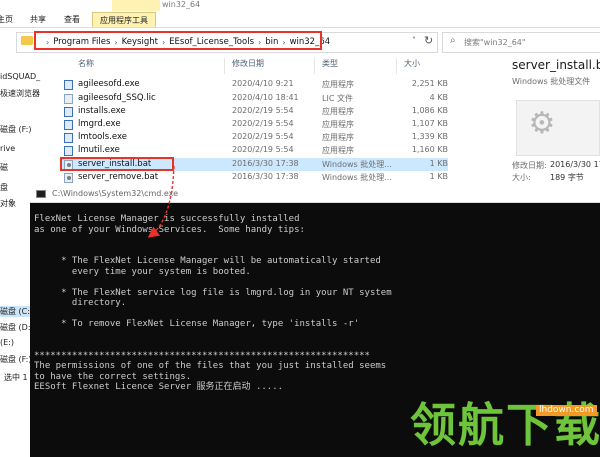 The width and height of the screenshot is (600, 457). What do you see at coordinates (521, 177) in the screenshot?
I see `preview-prop-label: 大小:` at bounding box center [521, 177].